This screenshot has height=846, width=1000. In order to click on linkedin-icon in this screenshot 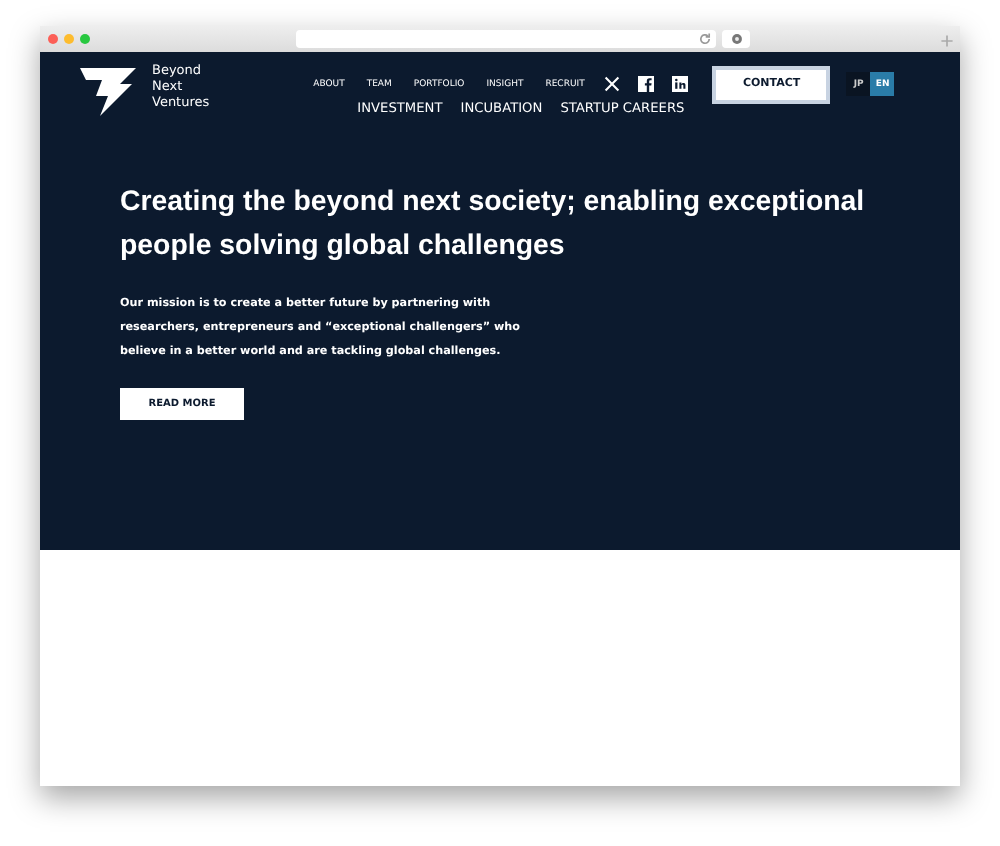, I will do `click(680, 84)`.